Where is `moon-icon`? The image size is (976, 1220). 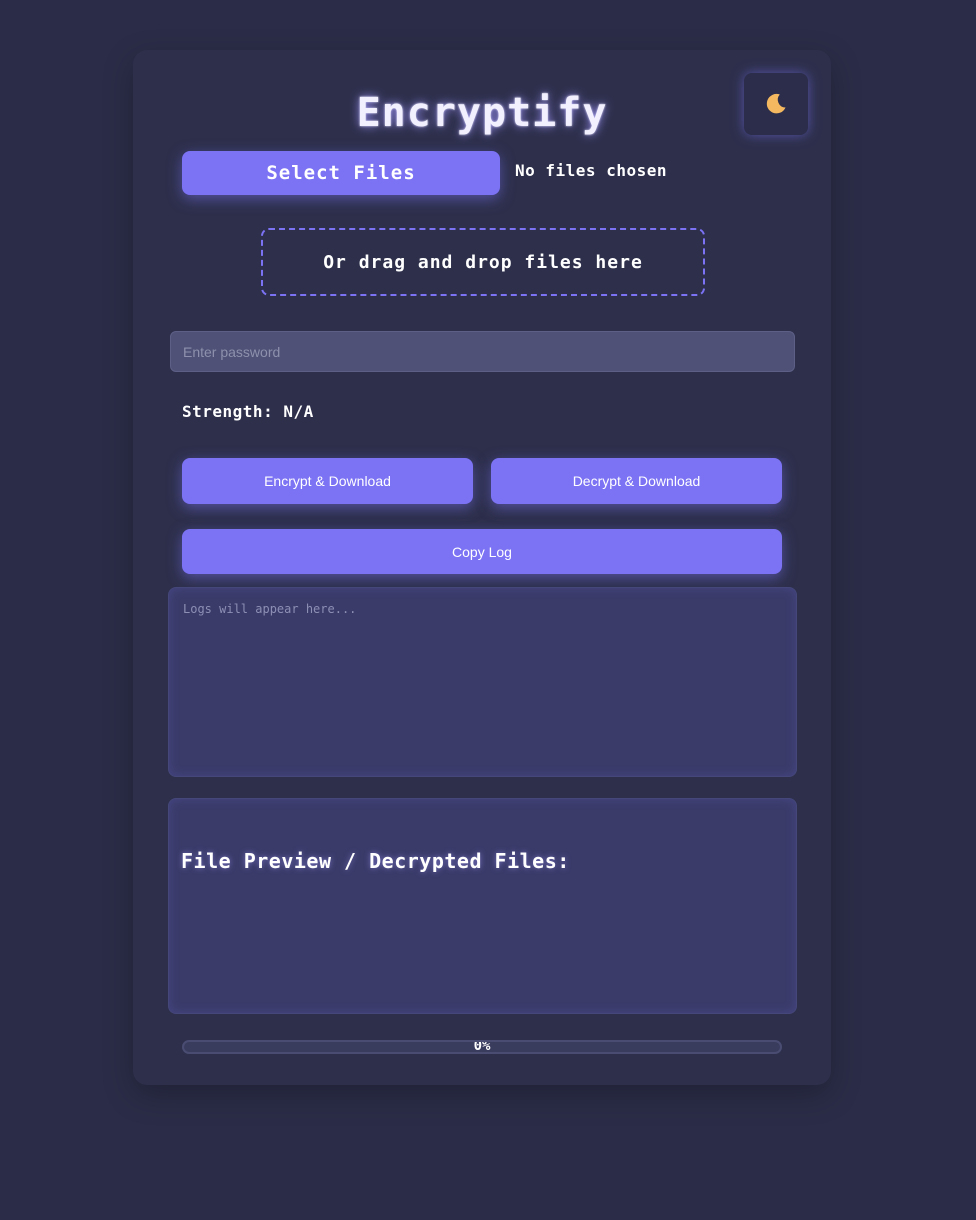
moon-icon is located at coordinates (776, 103).